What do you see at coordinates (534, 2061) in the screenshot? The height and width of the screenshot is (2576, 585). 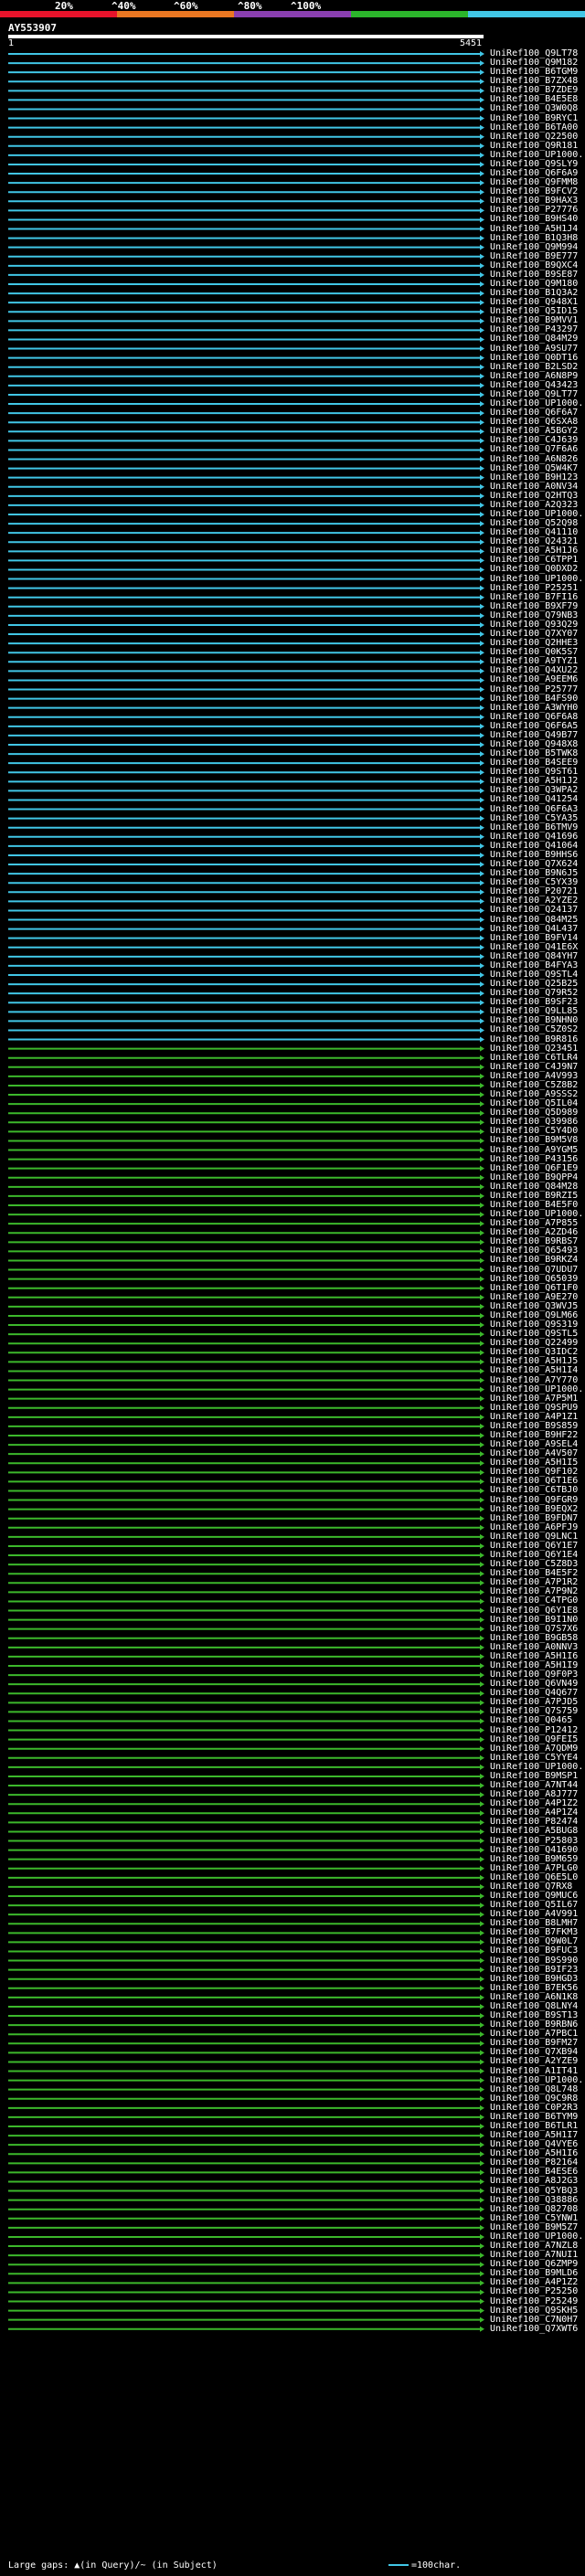 I see `hit-label: UniRef100_A2YZE9` at bounding box center [534, 2061].